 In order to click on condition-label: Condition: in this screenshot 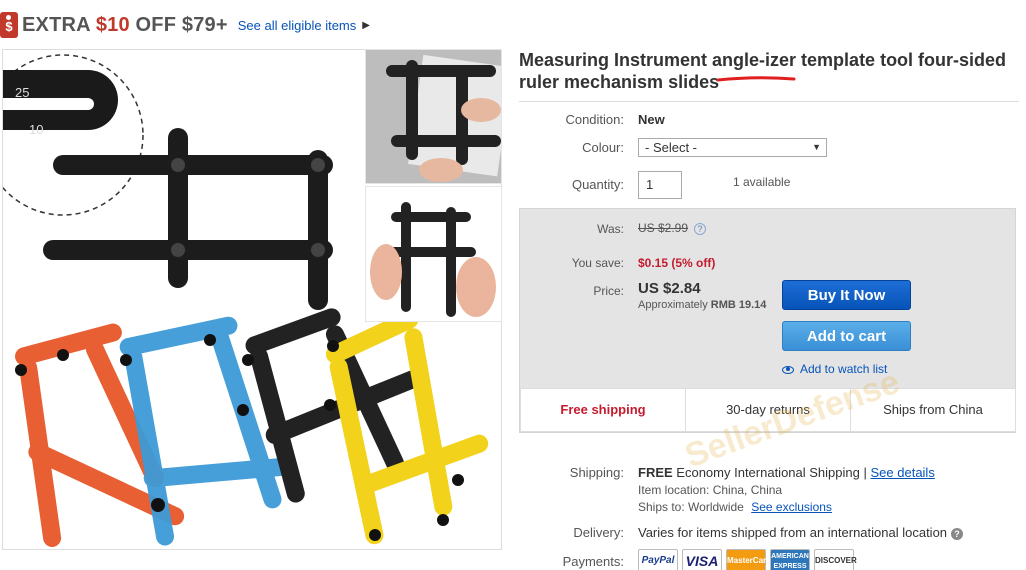, I will do `click(594, 119)`.